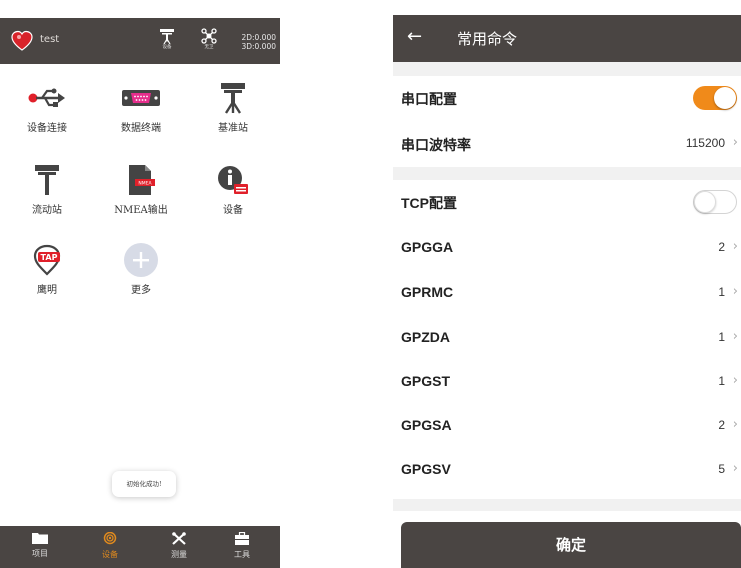  I want to click on grid-item-nmea-output: NMEA NMEA输出, so click(141, 188).